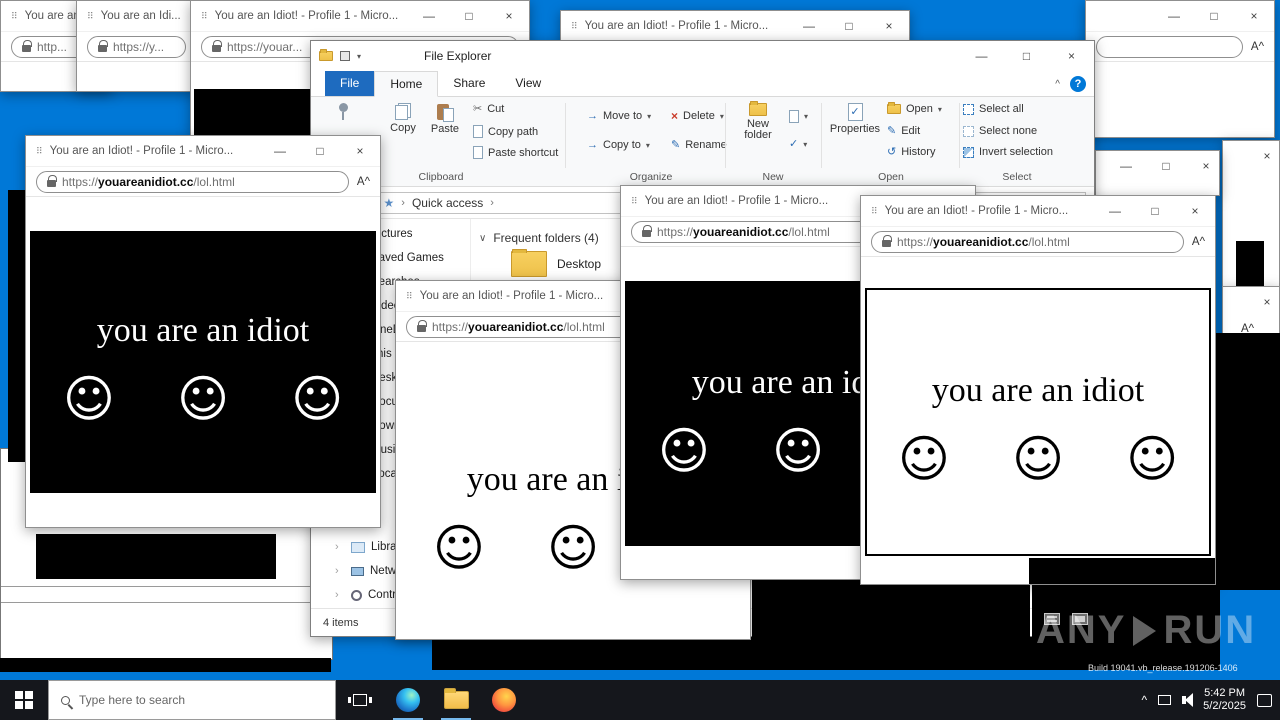  What do you see at coordinates (1057, 84) in the screenshot?
I see `ribbon-collapse-icon: ^` at bounding box center [1057, 84].